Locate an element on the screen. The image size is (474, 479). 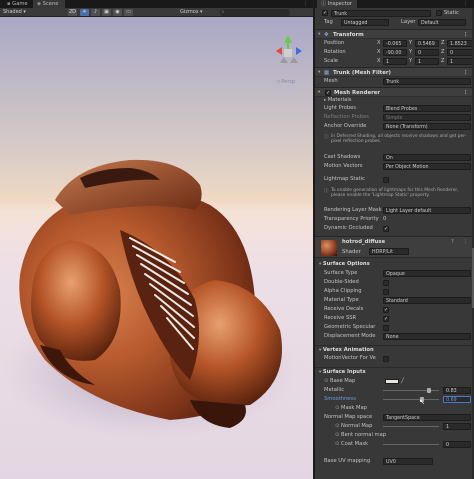
smoothness-value-field: 0.69 is located at coordinates (457, 399).